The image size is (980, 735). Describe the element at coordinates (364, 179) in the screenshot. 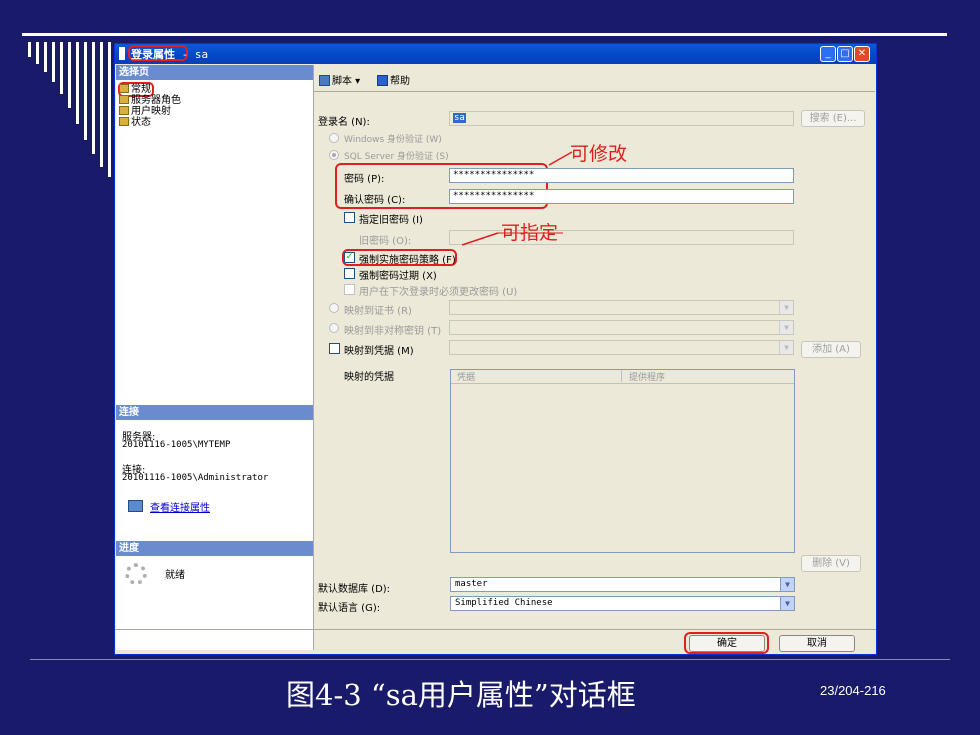

I see `password-label: 密码 (P):` at that location.